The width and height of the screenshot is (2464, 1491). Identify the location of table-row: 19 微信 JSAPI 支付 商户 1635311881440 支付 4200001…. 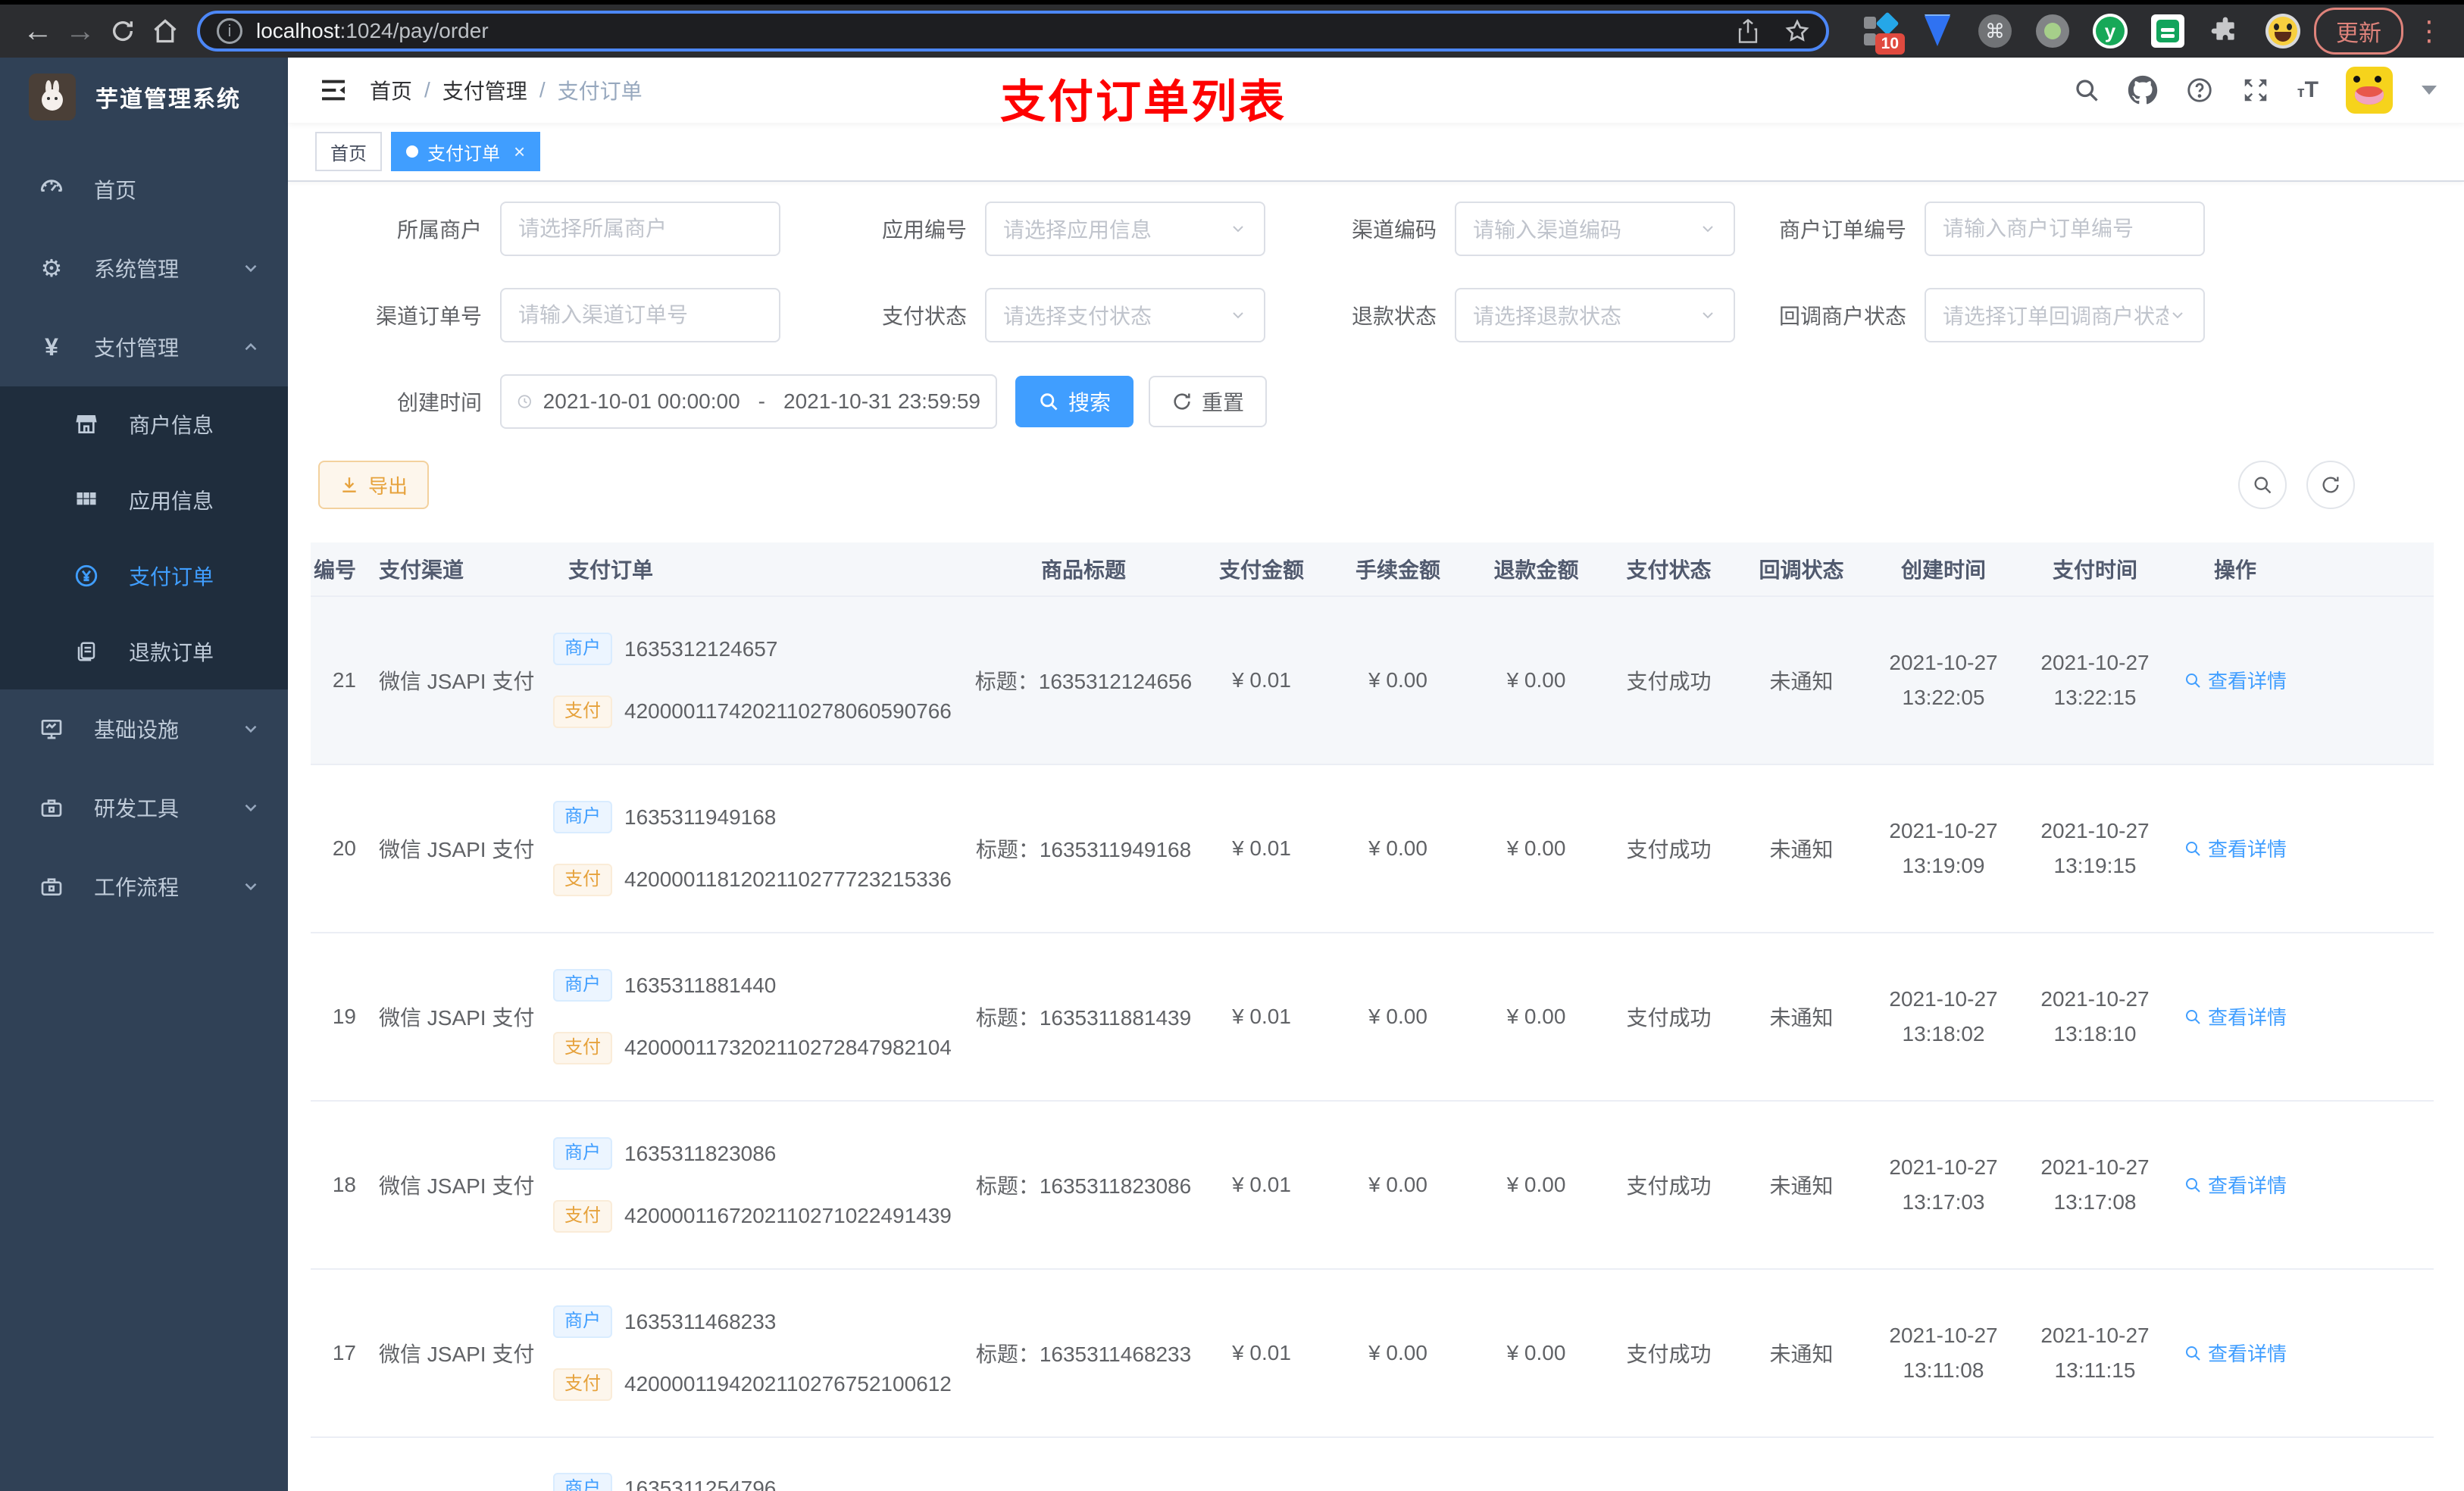
(1372, 1017).